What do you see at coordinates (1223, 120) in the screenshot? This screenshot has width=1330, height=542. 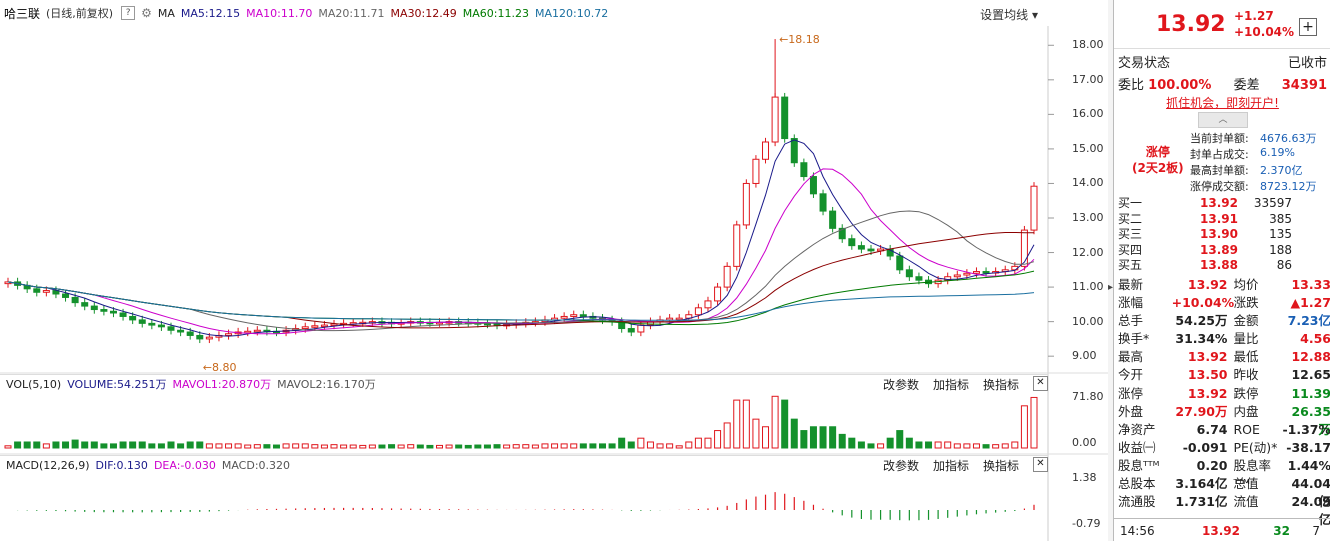 I see `collapse-up-icon: ︿` at bounding box center [1223, 120].